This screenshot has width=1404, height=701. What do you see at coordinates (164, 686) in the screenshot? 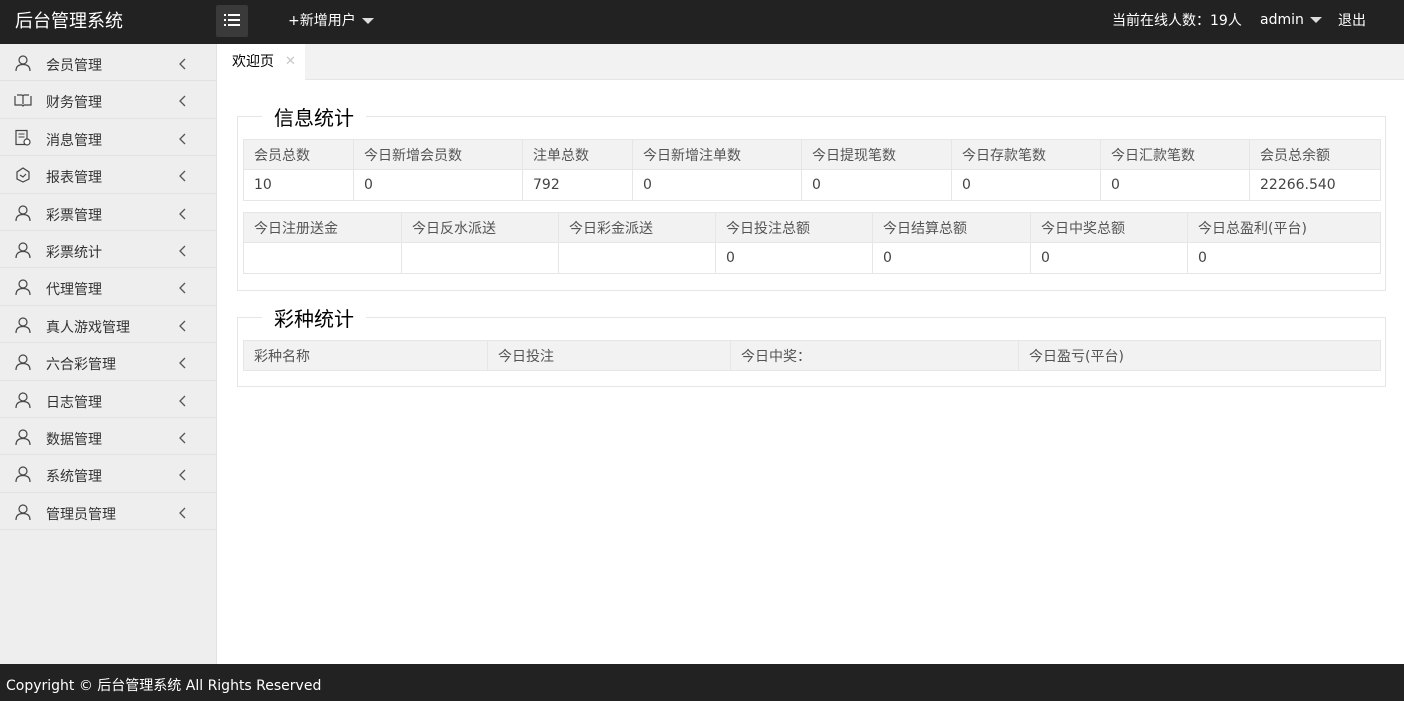
I see `copyright-text: Copyright © 后台管理系统 All Rights Reserved` at bounding box center [164, 686].